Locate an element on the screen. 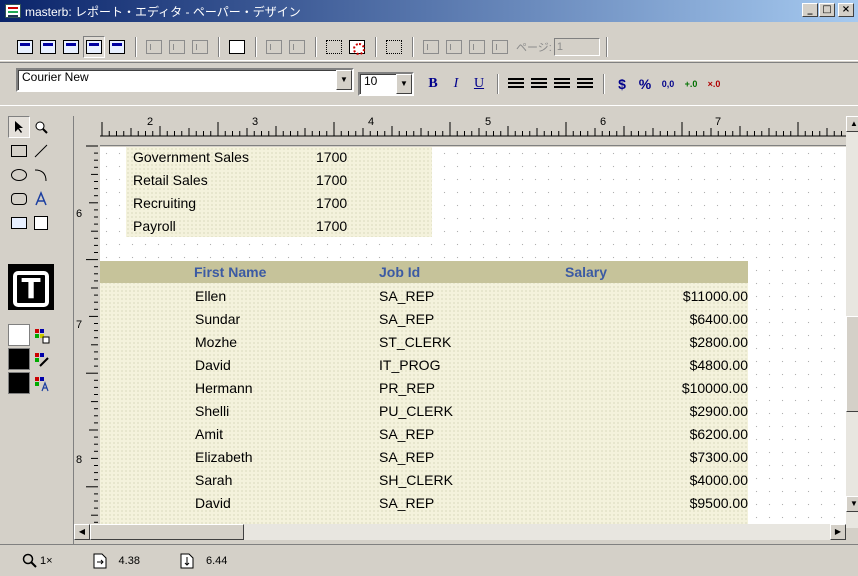  job-id-field: PR_REP is located at coordinates (407, 388).